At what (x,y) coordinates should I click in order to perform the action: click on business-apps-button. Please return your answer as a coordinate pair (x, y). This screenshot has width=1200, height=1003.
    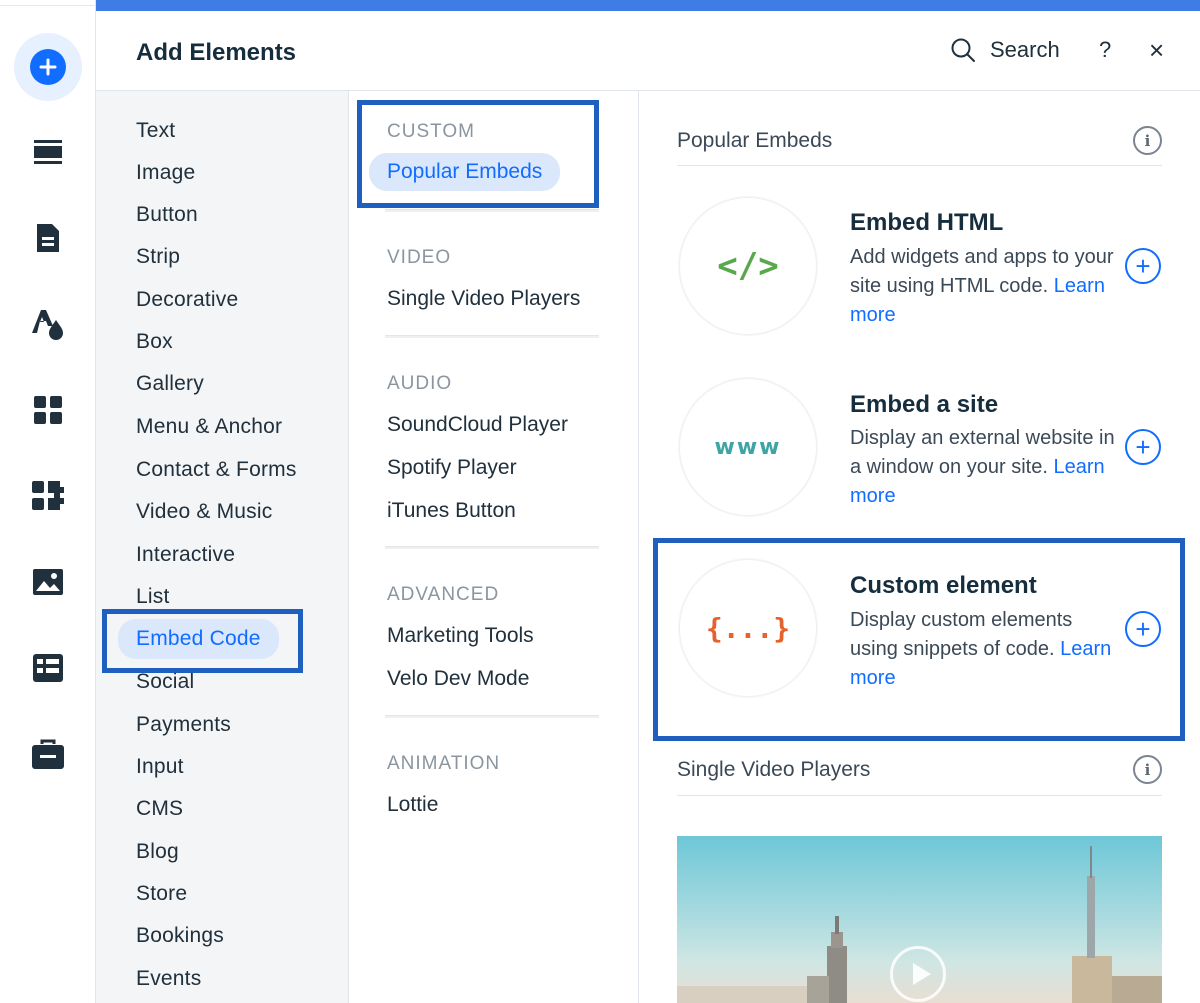
    Looking at the image, I should click on (48, 496).